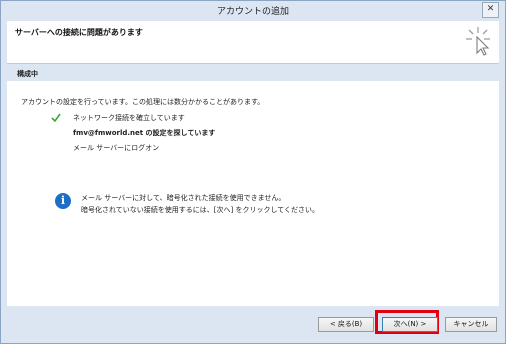 This screenshot has height=344, width=506. What do you see at coordinates (79, 32) in the screenshot?
I see `header-heading: サーバーへの接続に問題があります` at bounding box center [79, 32].